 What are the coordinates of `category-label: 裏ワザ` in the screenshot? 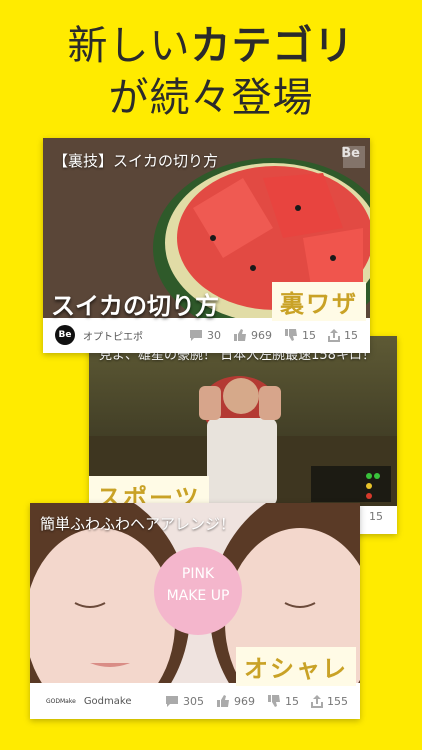 It's located at (319, 301).